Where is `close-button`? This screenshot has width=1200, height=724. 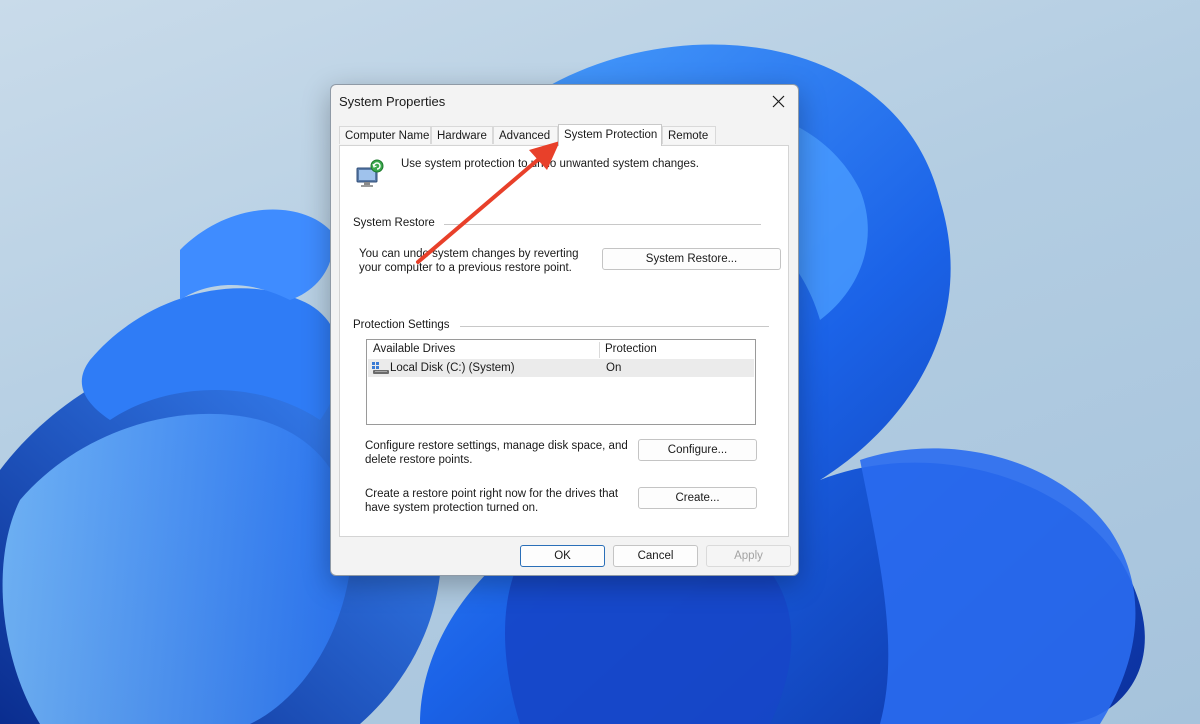
close-button is located at coordinates (778, 101).